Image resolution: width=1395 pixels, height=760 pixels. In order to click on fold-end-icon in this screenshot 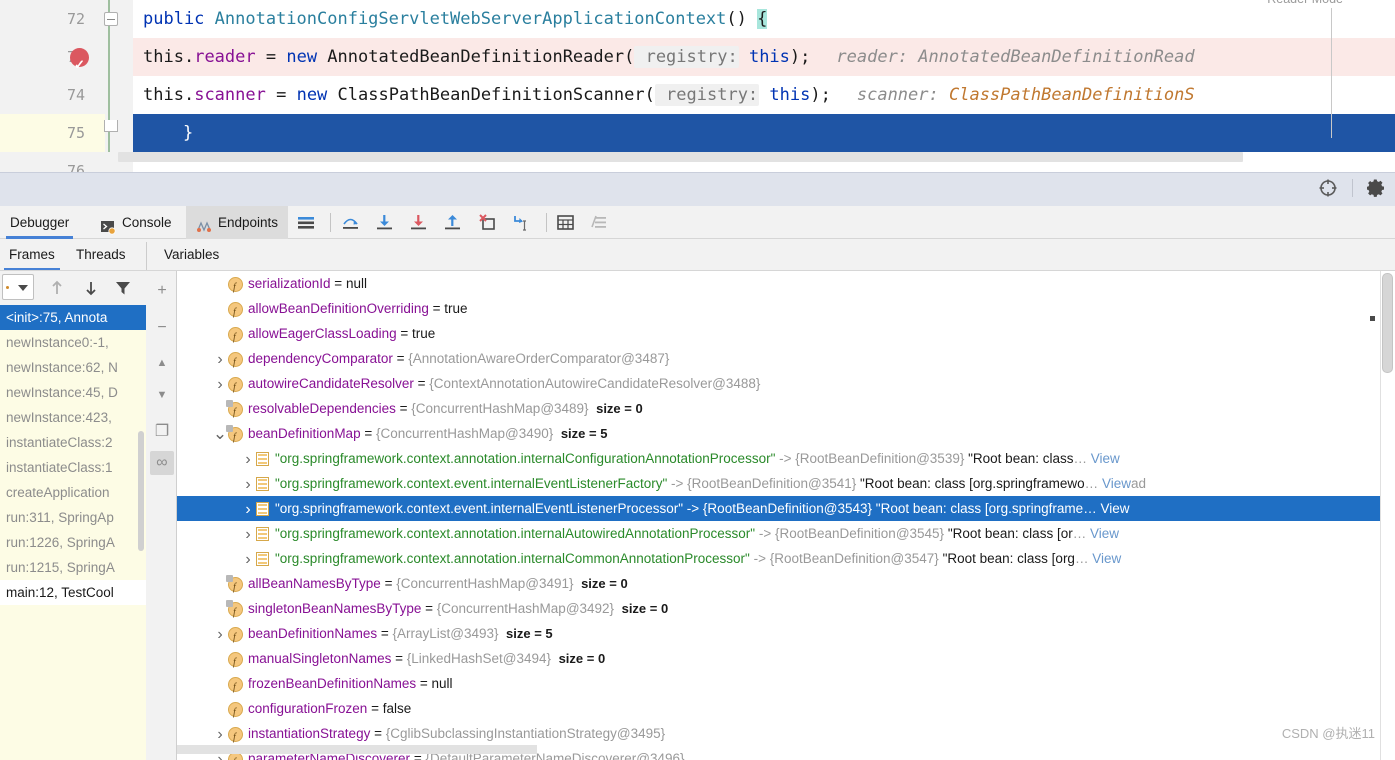, I will do `click(111, 126)`.